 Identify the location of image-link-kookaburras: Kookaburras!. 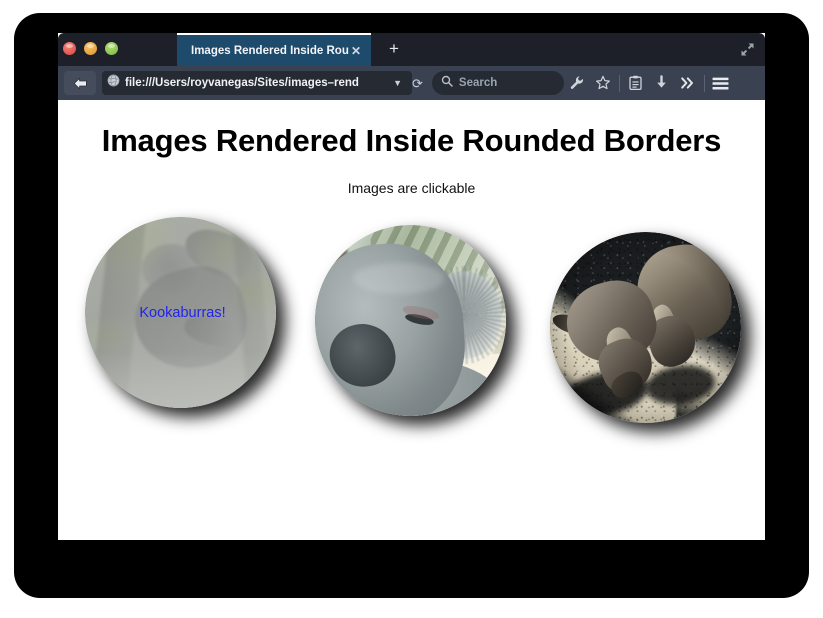
(180, 312).